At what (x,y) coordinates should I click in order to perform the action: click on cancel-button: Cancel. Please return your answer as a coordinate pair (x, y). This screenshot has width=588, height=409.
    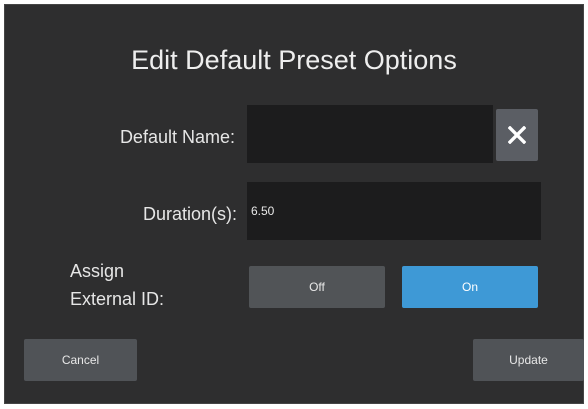
    Looking at the image, I should click on (80, 360).